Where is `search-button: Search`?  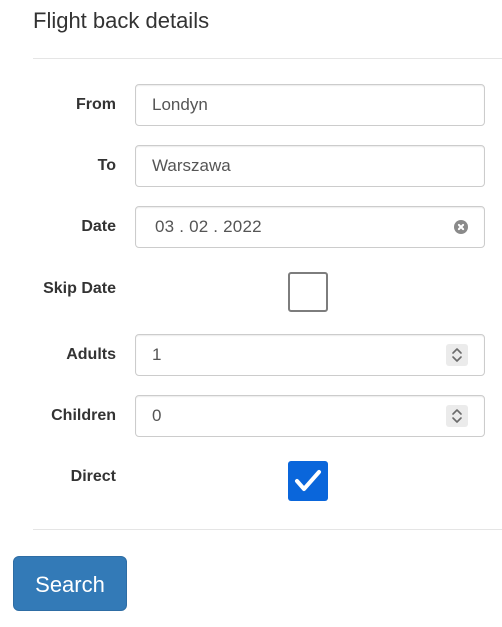 search-button: Search is located at coordinates (70, 583).